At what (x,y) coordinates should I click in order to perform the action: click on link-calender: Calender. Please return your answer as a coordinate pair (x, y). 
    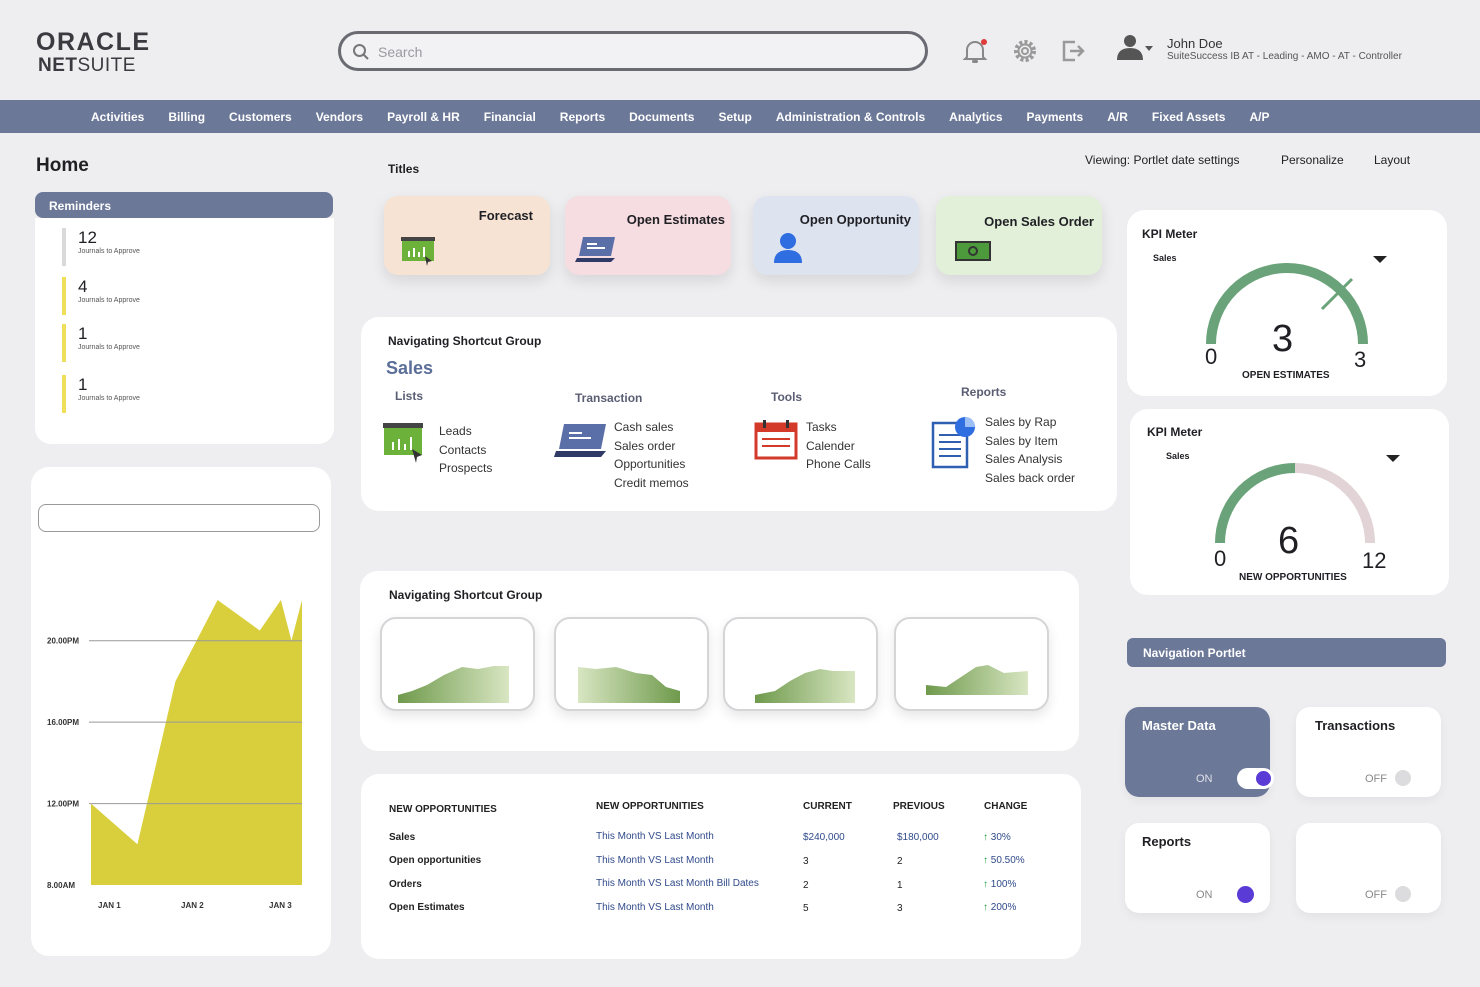
    Looking at the image, I should click on (838, 446).